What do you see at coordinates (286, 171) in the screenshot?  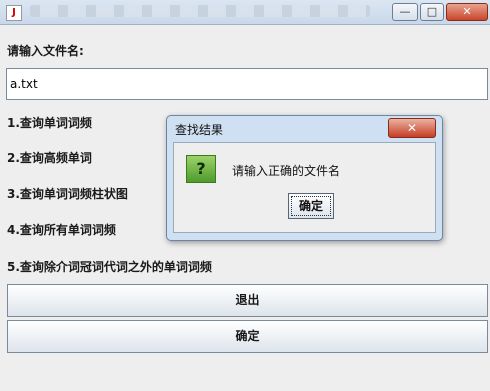 I see `dialog-message: 请输入正确的文件名` at bounding box center [286, 171].